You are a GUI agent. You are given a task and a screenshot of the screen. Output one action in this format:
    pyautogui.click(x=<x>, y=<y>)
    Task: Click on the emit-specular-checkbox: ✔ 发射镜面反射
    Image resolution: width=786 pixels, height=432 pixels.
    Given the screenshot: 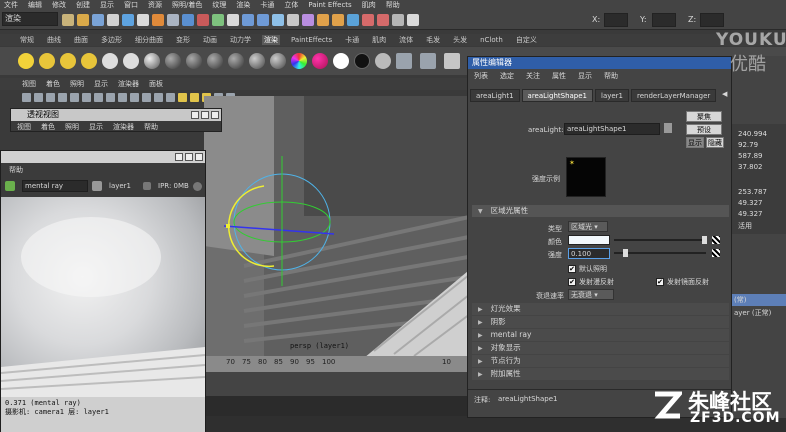 What is the action you would take?
    pyautogui.click(x=682, y=282)
    